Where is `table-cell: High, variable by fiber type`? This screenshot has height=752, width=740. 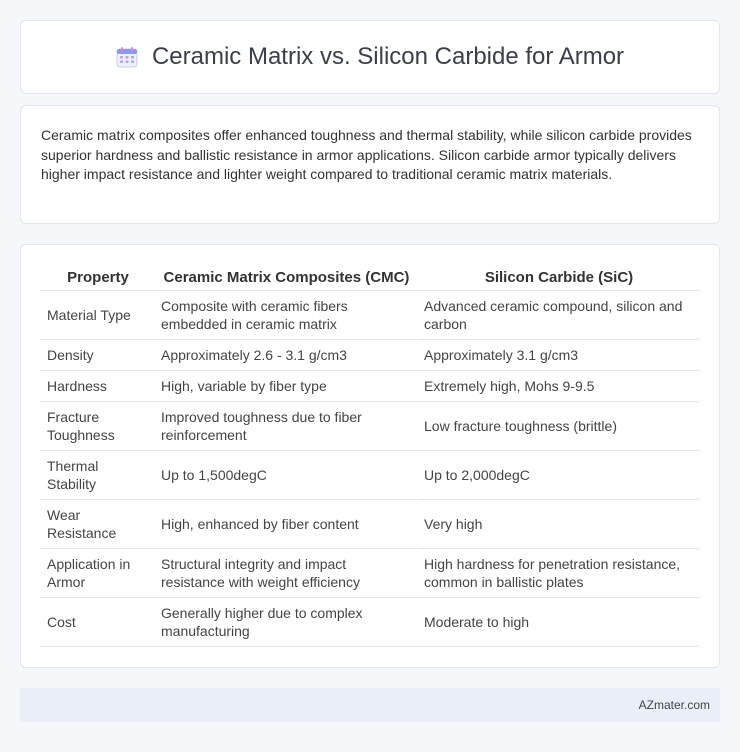
table-cell: High, variable by fiber type is located at coordinates (286, 386).